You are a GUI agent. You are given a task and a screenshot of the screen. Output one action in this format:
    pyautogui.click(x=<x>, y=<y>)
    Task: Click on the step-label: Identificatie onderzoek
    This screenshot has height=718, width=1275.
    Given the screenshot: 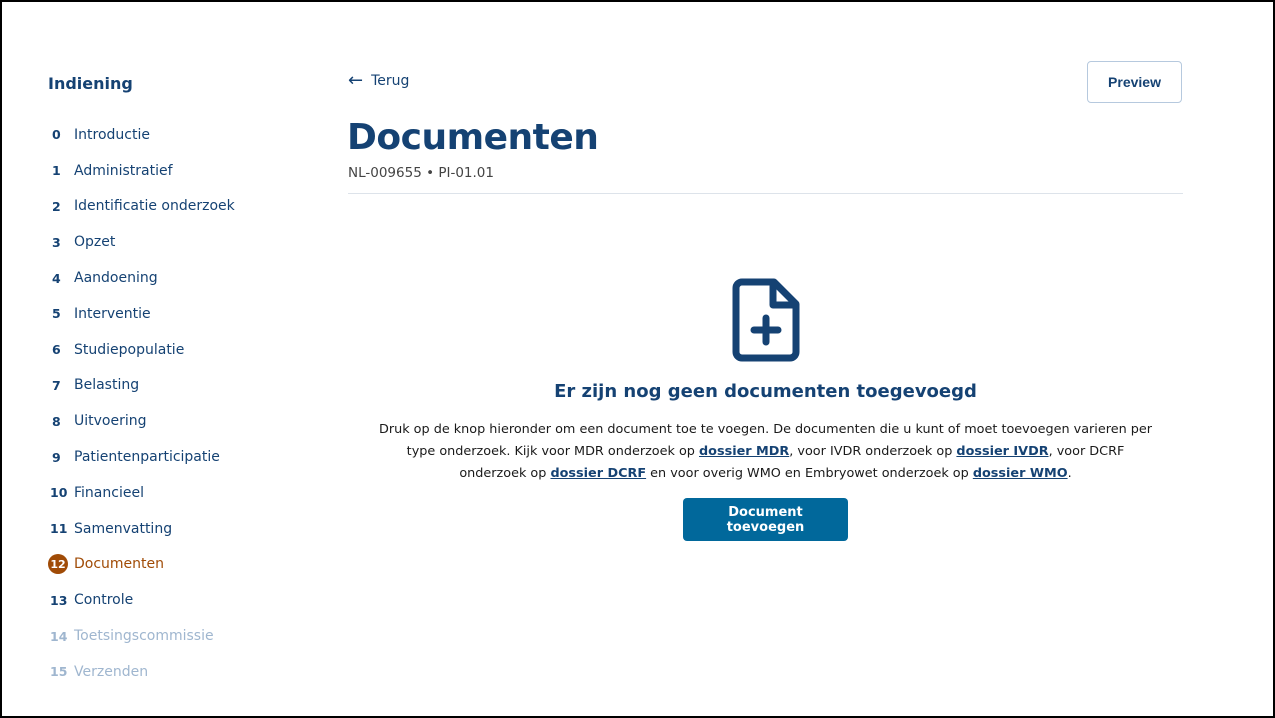 What is the action you would take?
    pyautogui.click(x=154, y=206)
    